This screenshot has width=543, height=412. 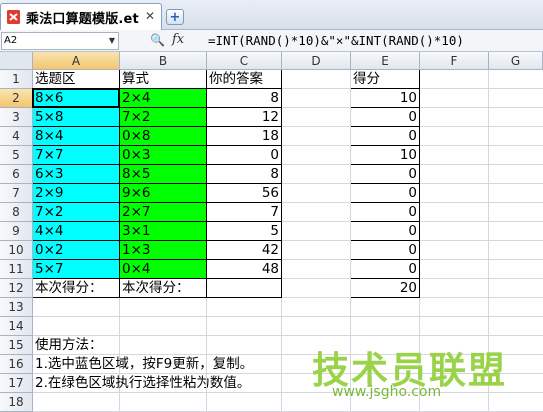 What do you see at coordinates (16, 61) in the screenshot?
I see `select-all-corner` at bounding box center [16, 61].